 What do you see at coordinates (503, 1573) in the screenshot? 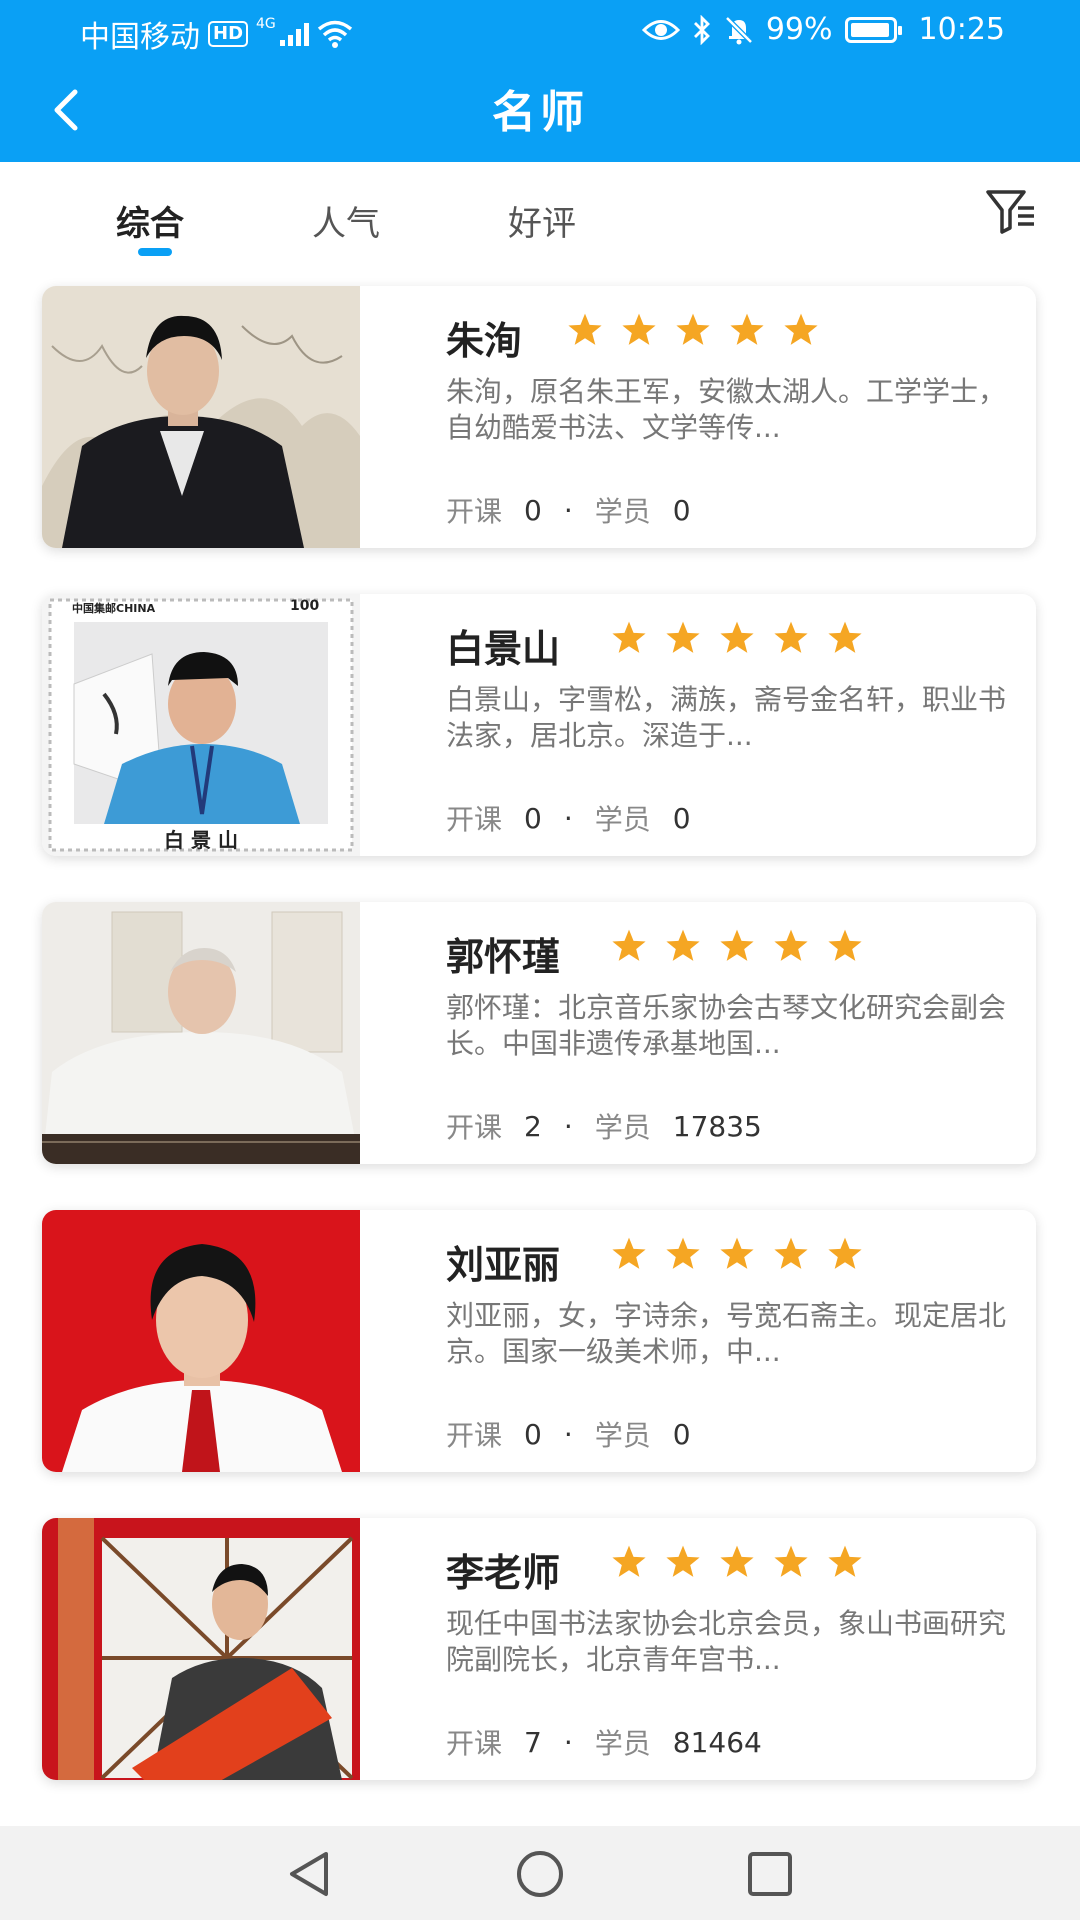
I see `teacher-name: 李老师` at bounding box center [503, 1573].